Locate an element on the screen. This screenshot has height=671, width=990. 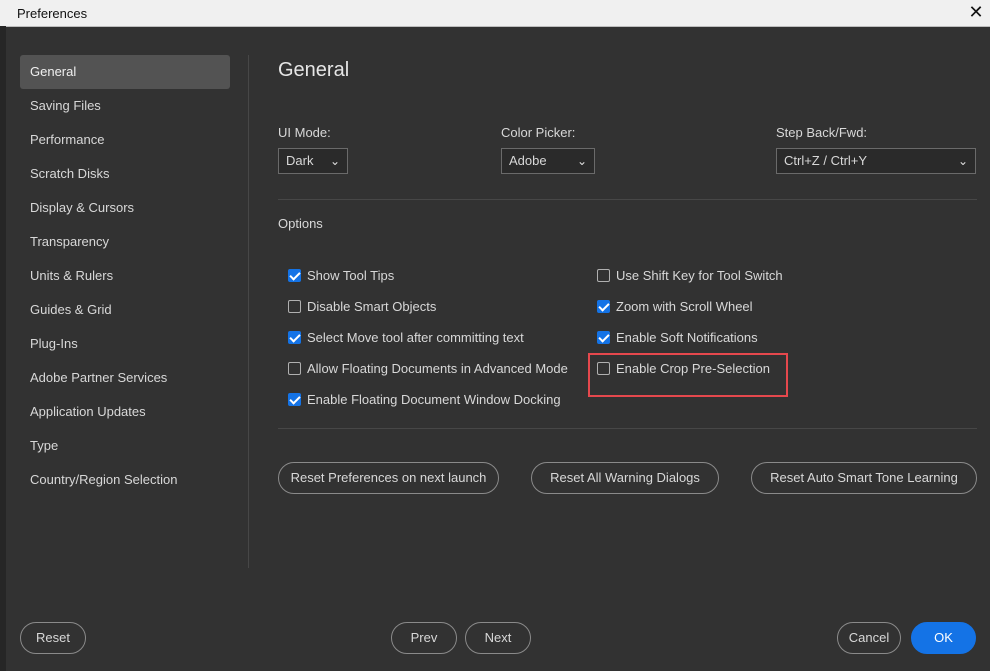
option-label: Enable Soft Notifications is located at coordinates (687, 337).